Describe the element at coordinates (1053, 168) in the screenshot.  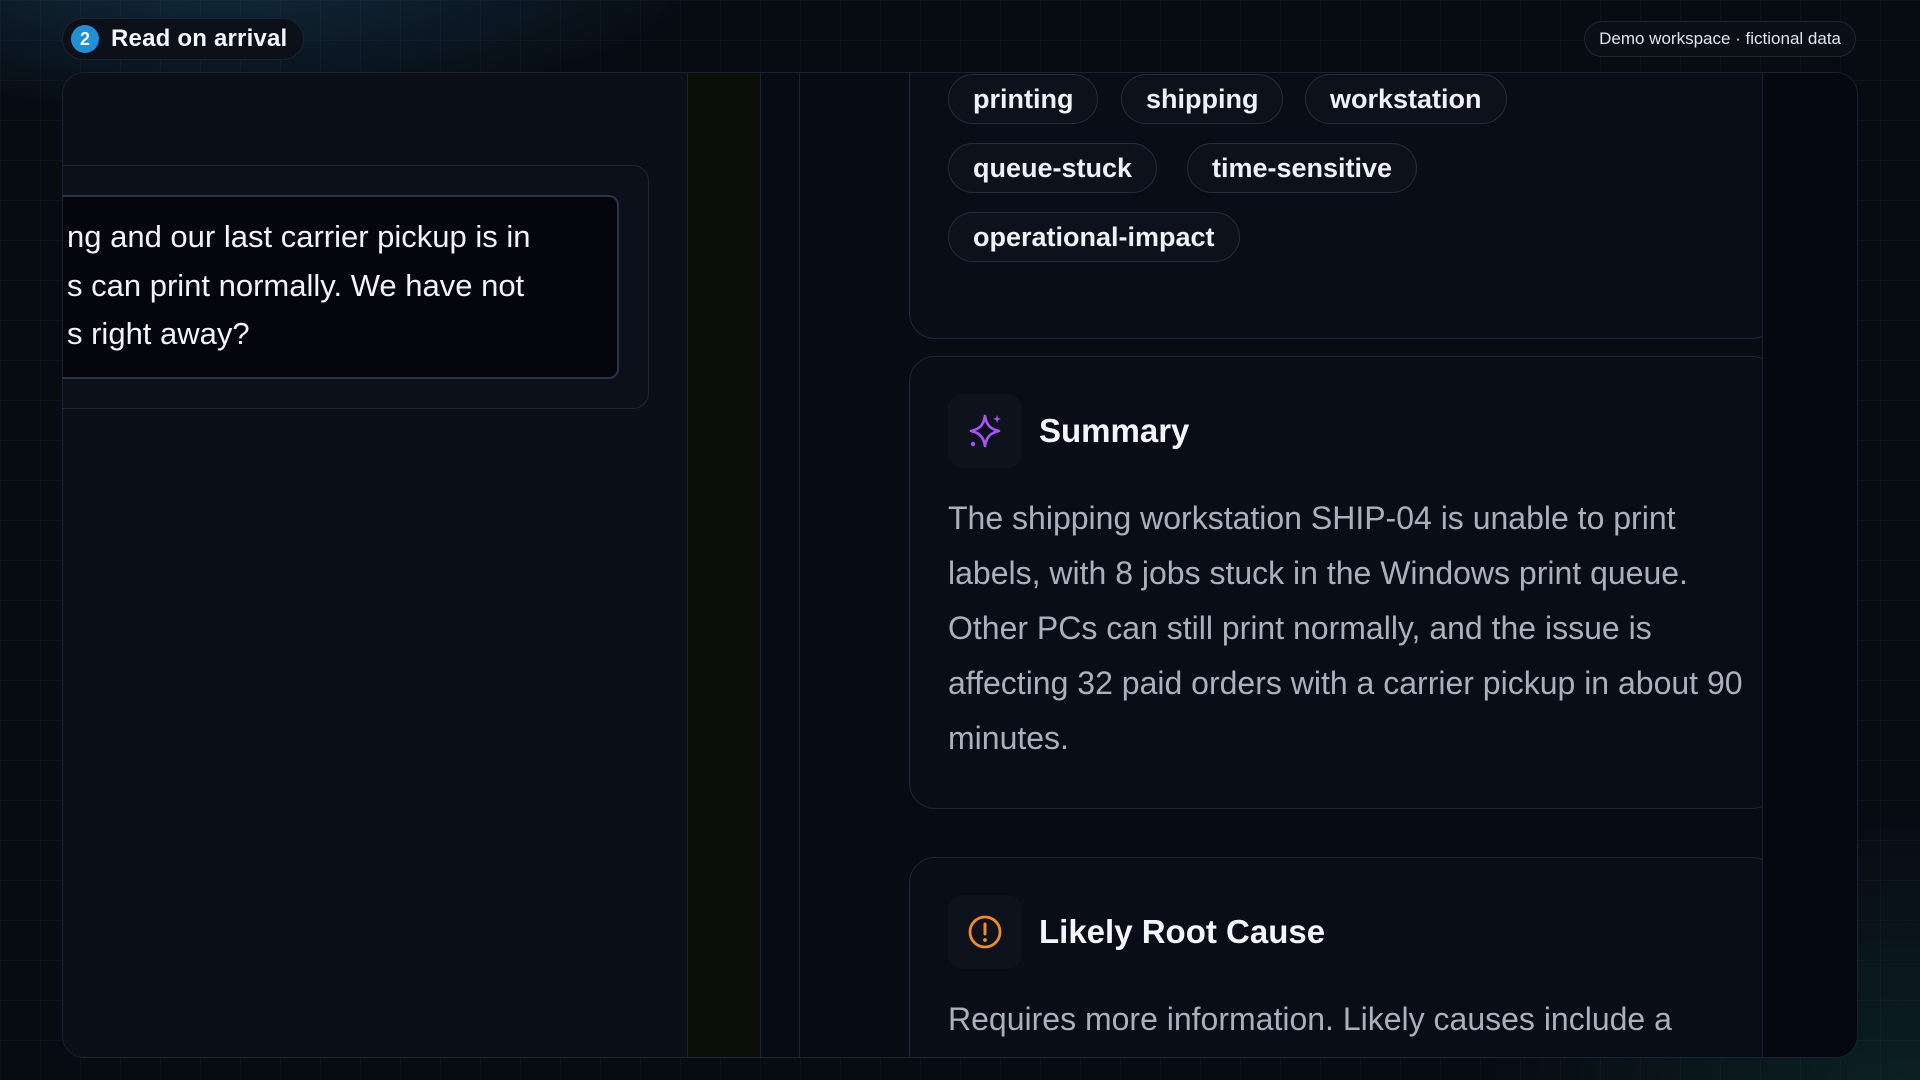
I see `tag-chip: queue-stuck` at that location.